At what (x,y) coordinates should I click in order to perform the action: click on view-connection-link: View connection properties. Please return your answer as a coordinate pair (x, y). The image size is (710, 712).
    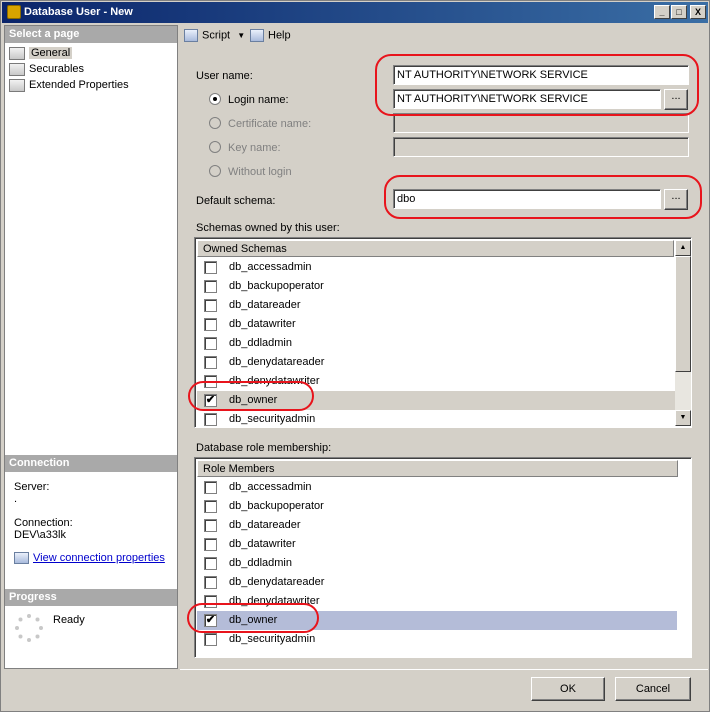
    Looking at the image, I should click on (99, 558).